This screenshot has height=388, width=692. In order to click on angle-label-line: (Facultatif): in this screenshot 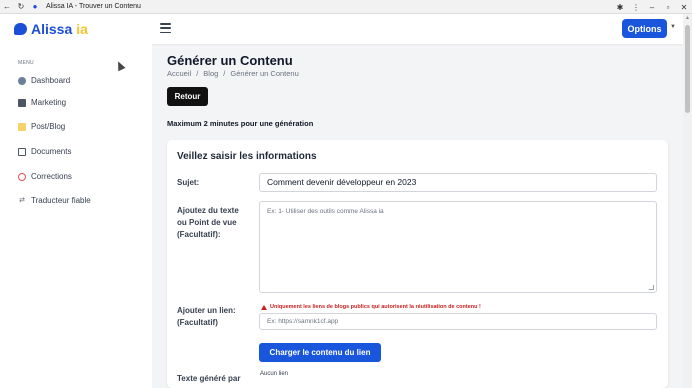, I will do `click(199, 234)`.